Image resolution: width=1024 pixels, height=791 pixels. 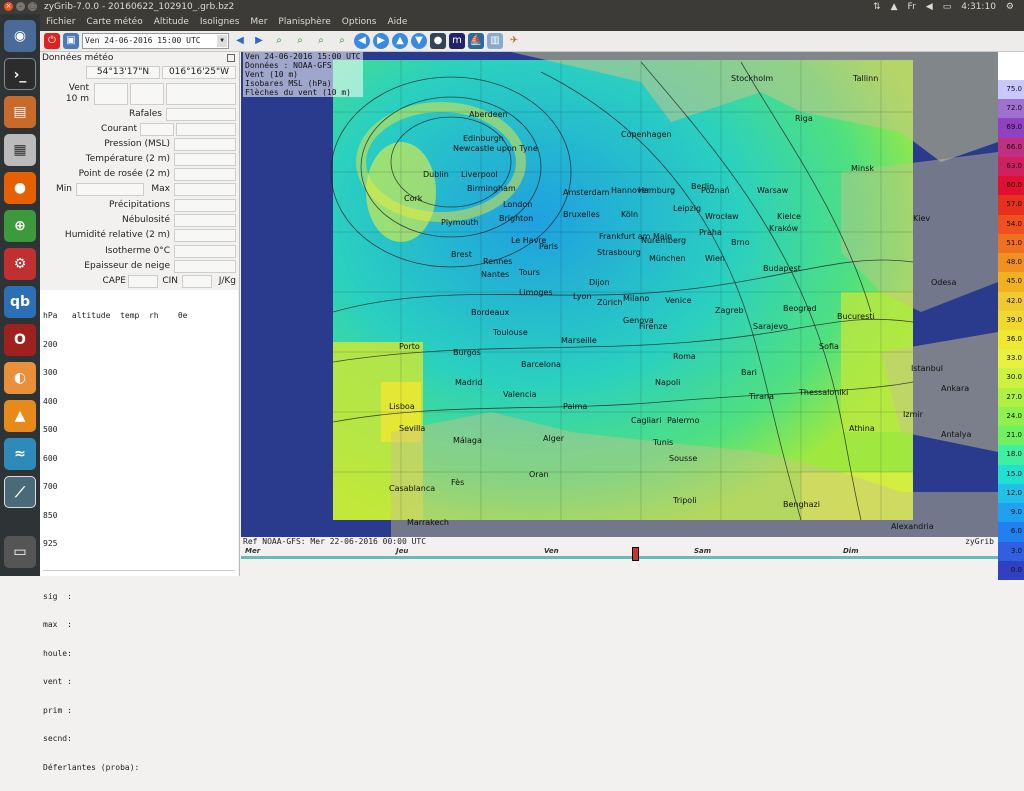 I want to click on minimize-icon: –, so click(x=20, y=6).